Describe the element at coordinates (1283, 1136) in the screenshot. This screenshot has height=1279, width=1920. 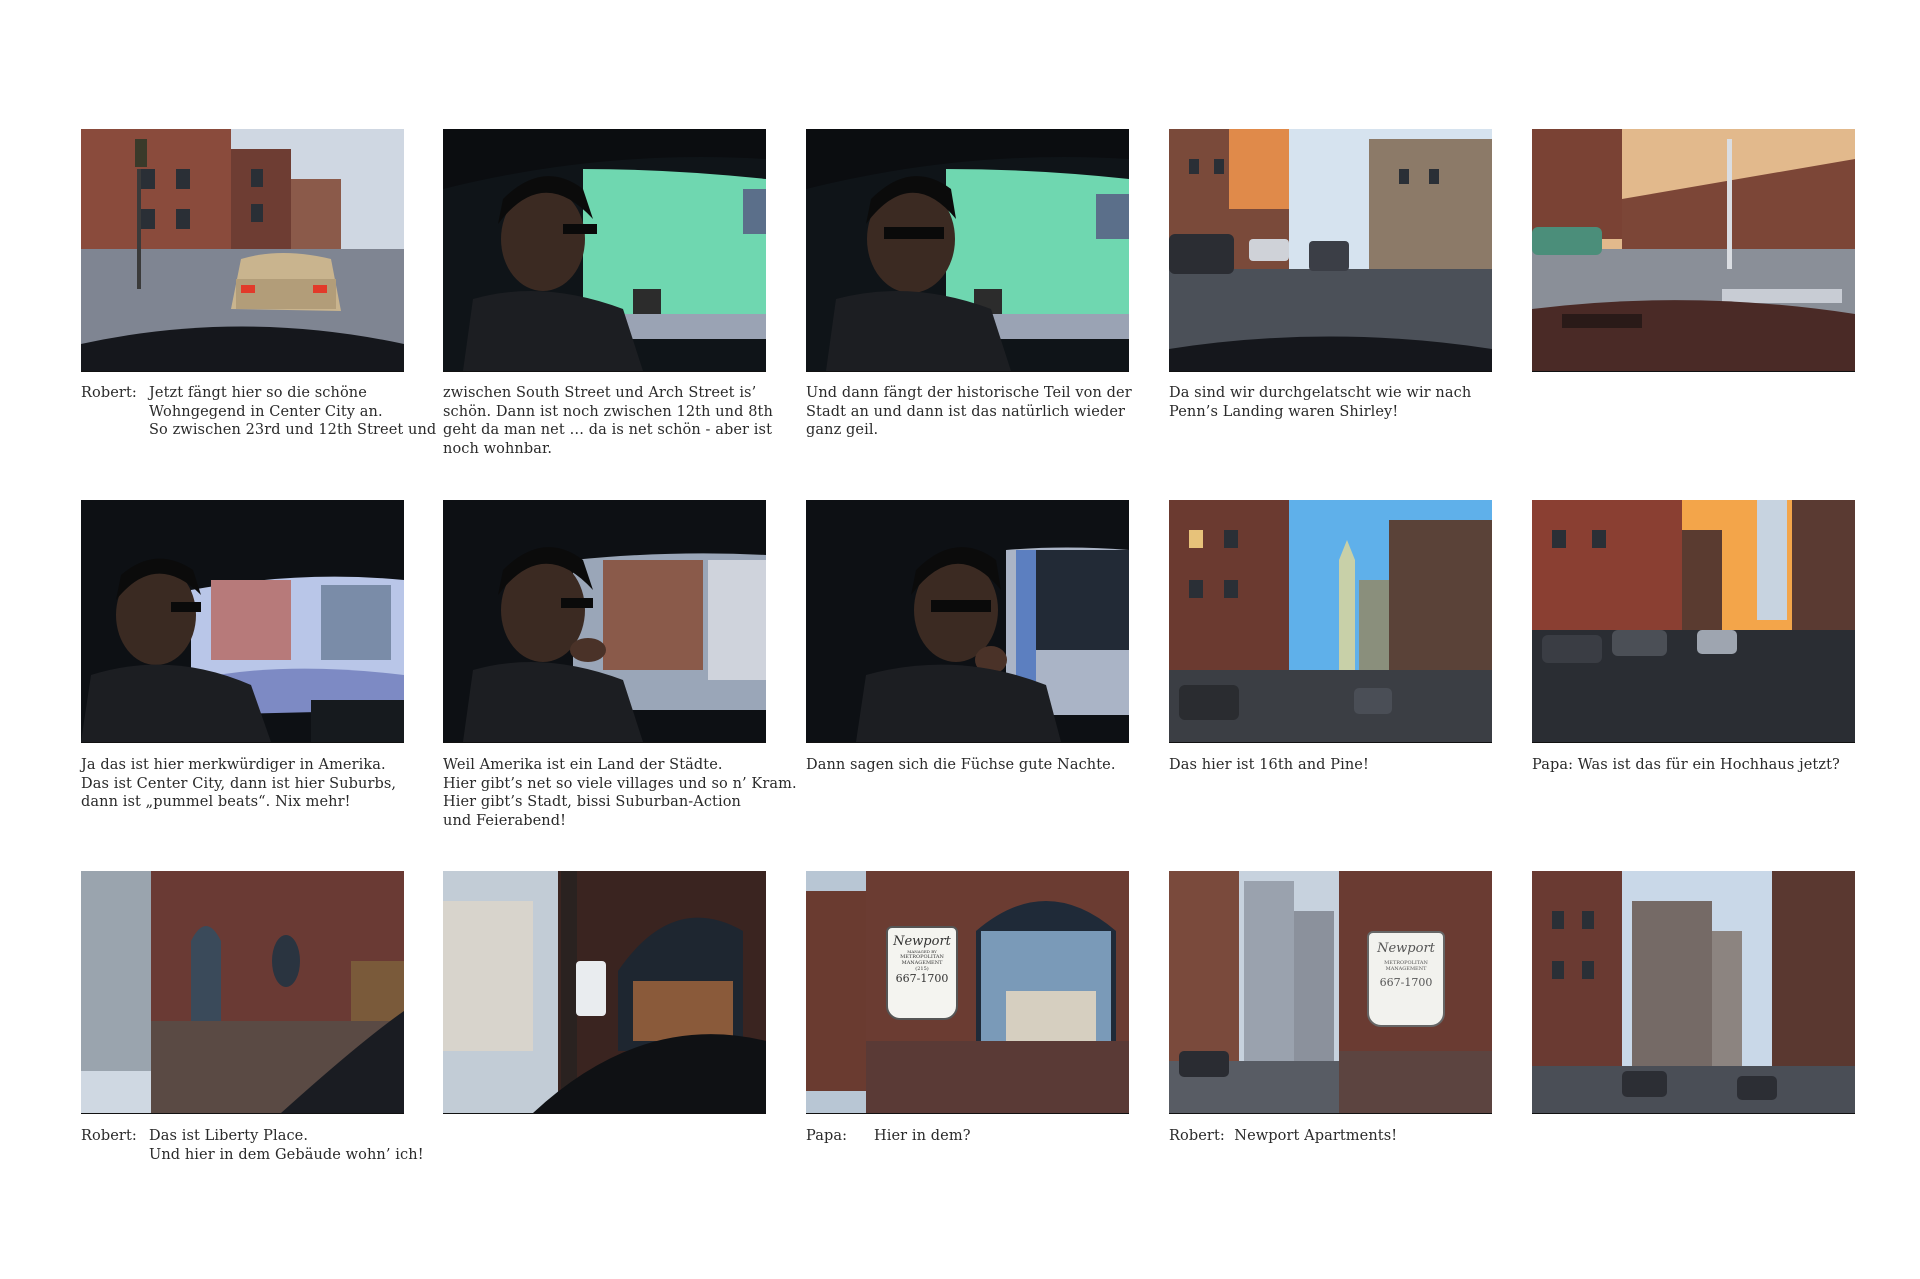
I see `caption-14: Robert: Newport Apartments!` at that location.